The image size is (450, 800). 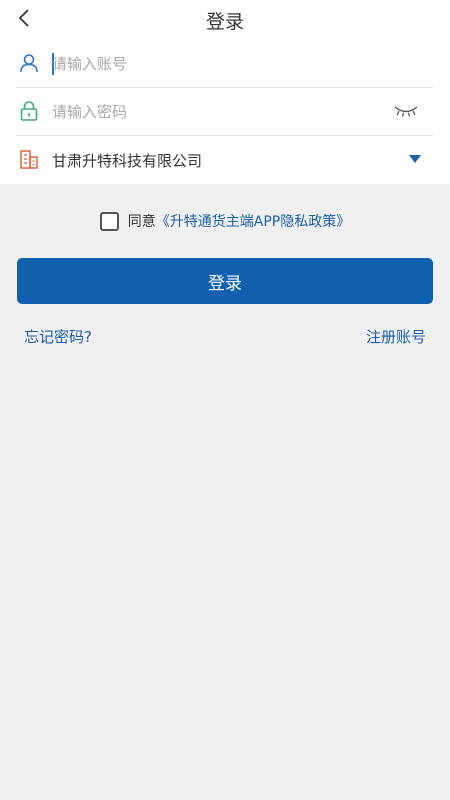 I want to click on privacy-policy-link: 《升特通货主端APP隐私政策》, so click(x=253, y=221).